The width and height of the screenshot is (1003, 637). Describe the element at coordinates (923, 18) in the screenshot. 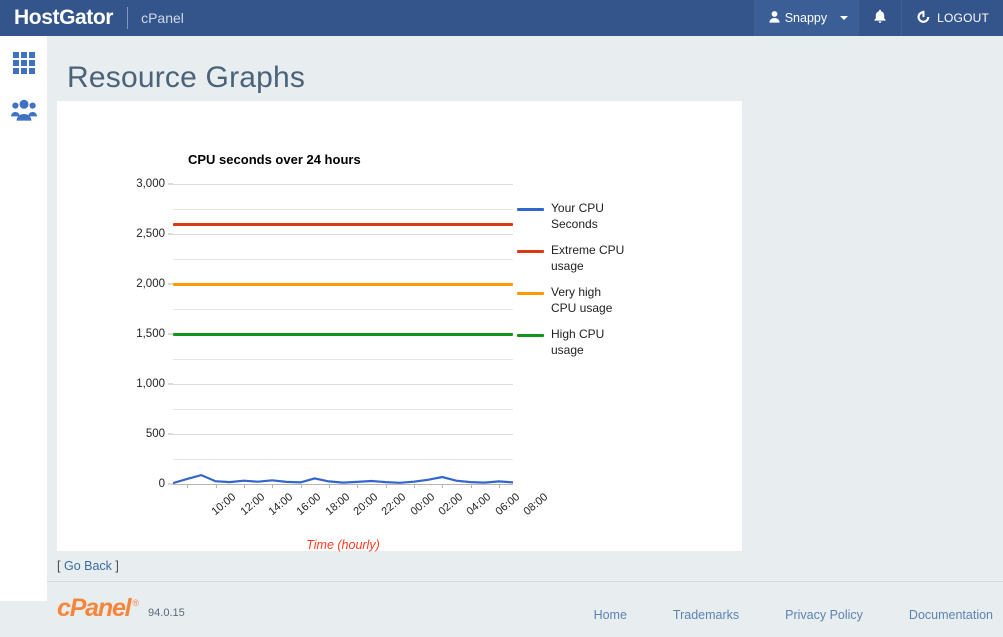

I see `logout-icon` at that location.